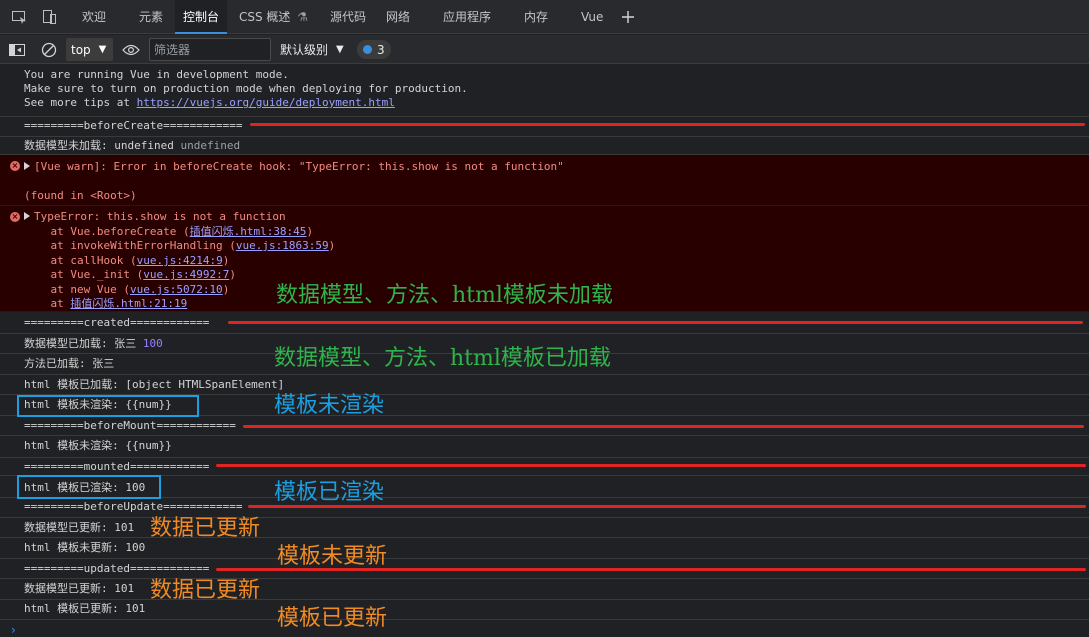 The width and height of the screenshot is (1089, 637). What do you see at coordinates (205, 528) in the screenshot?
I see `annotation-data-updated: 数据已更新` at bounding box center [205, 528].